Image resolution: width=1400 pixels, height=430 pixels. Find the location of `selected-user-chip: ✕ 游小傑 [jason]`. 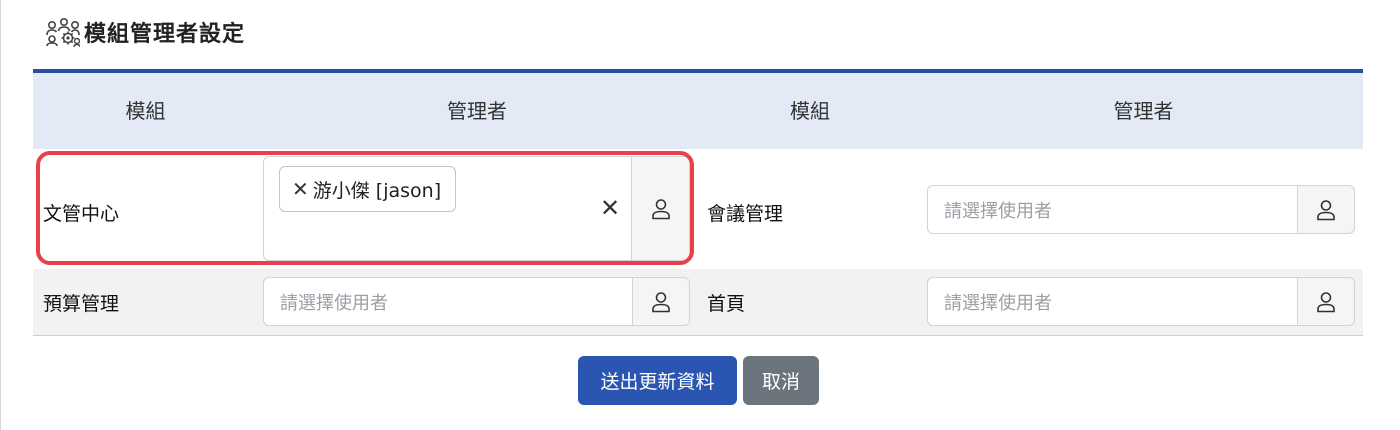

selected-user-chip: ✕ 游小傑 [jason] is located at coordinates (368, 189).